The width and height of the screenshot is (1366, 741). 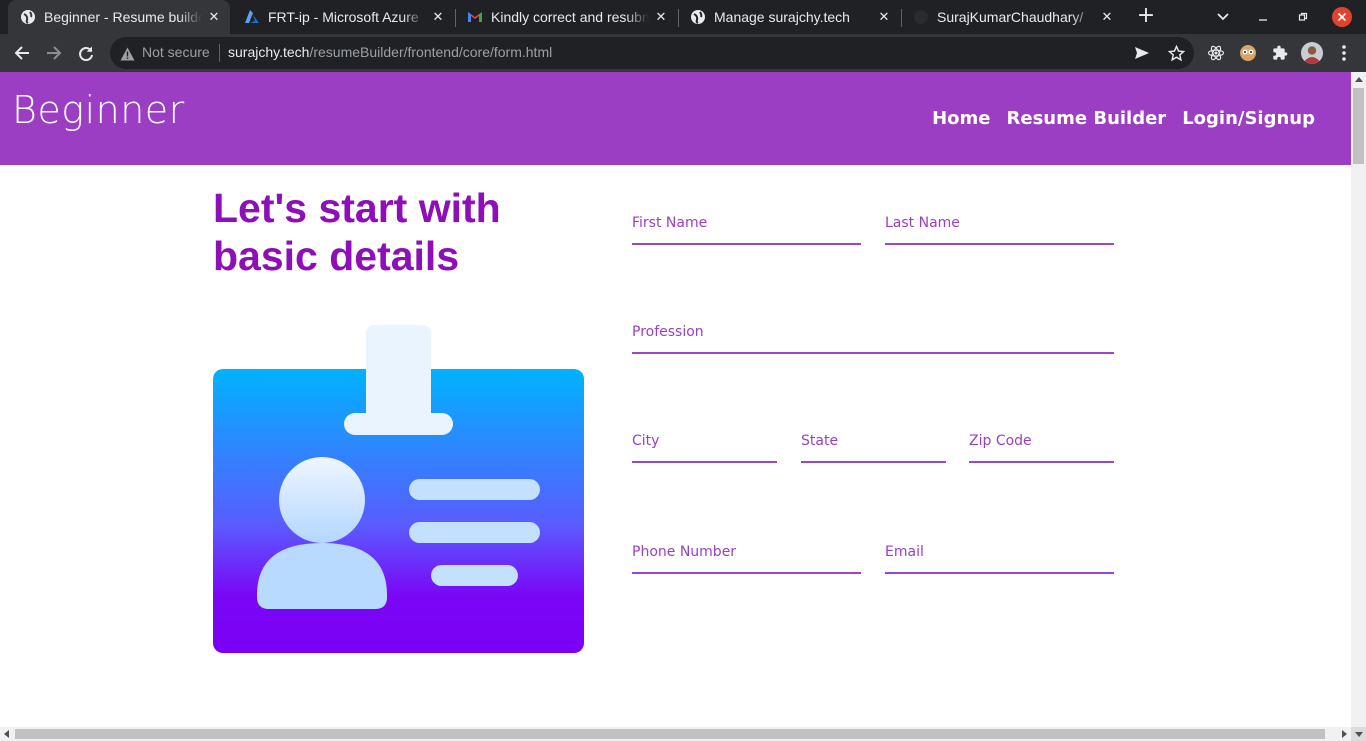 I want to click on nav-home-link: Home, so click(x=961, y=118).